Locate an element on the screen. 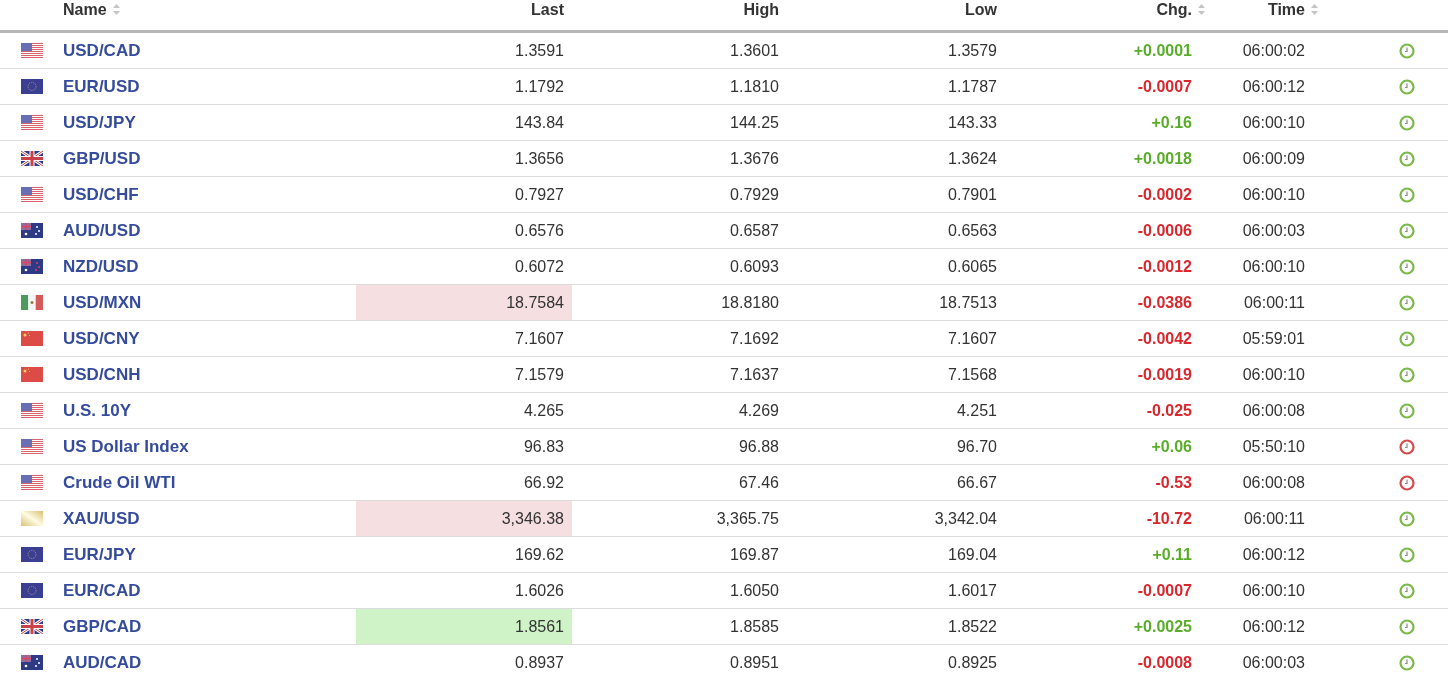 This screenshot has height=679, width=1448. last-price-cell-text: 7.1579 is located at coordinates (539, 374).